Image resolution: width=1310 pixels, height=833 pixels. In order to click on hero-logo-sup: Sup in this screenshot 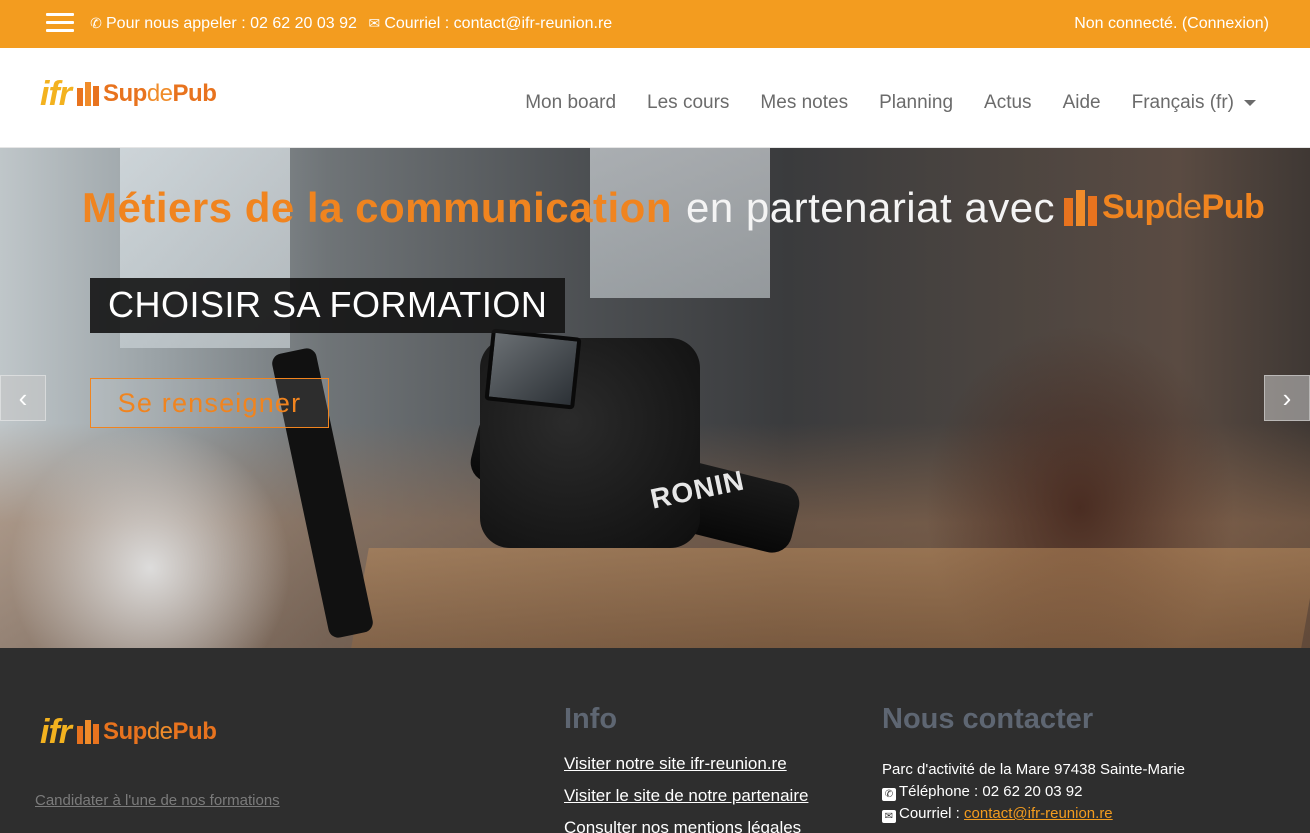, I will do `click(1133, 207)`.